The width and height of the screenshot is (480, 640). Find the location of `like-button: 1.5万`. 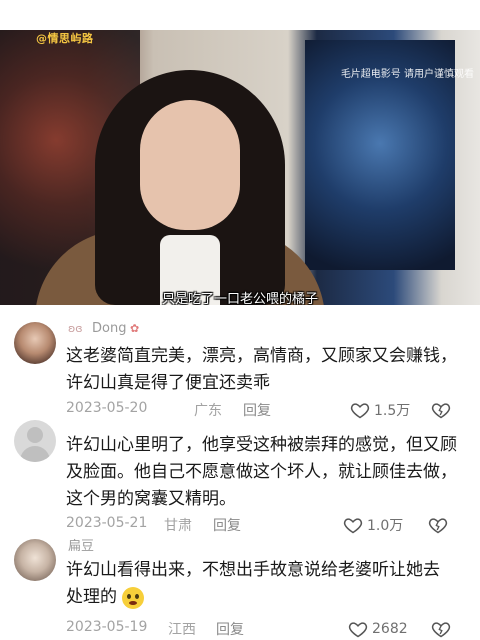

like-button: 1.5万 is located at coordinates (380, 410).